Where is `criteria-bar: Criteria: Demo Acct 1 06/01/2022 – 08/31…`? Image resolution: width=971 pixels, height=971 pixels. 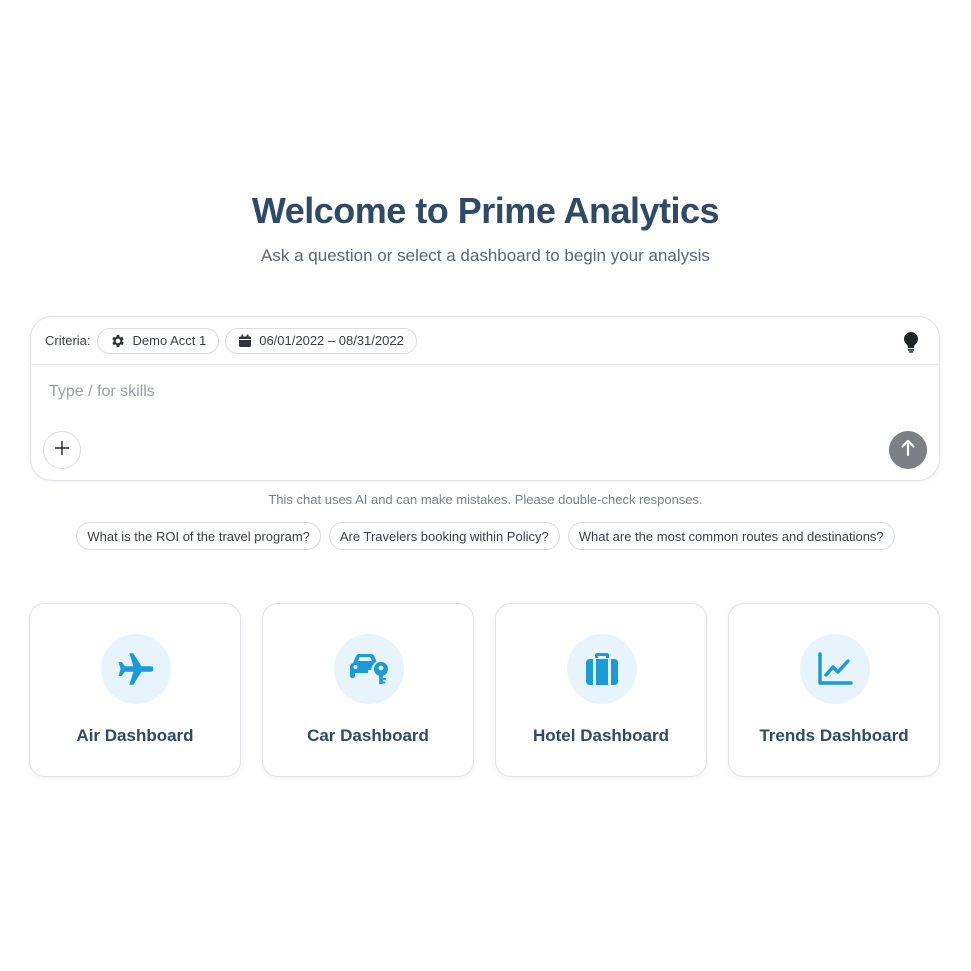 criteria-bar: Criteria: Demo Acct 1 06/01/2022 – 08/31… is located at coordinates (485, 341).